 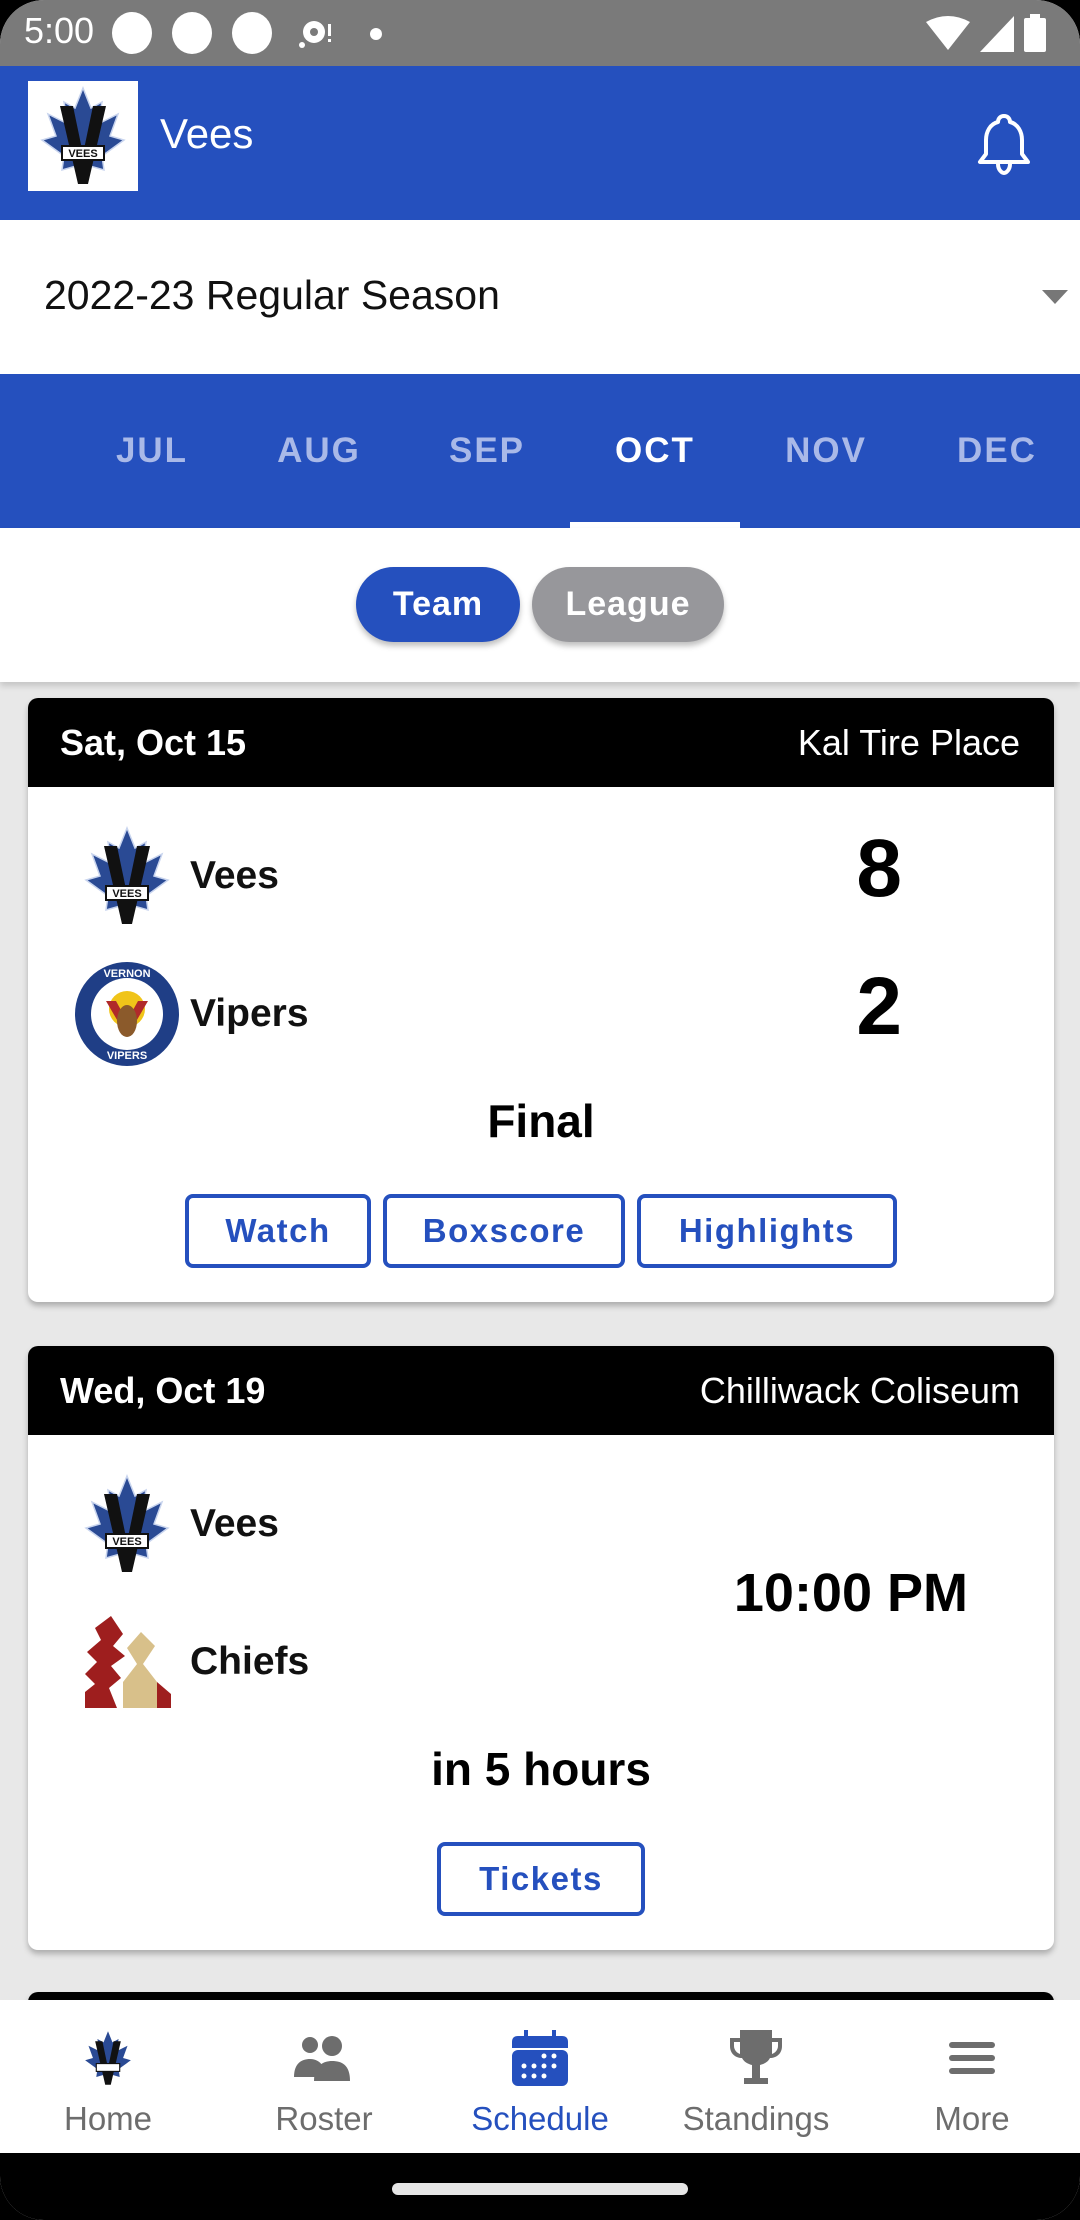 What do you see at coordinates (59, 30) in the screenshot?
I see `status-time: 5:00` at bounding box center [59, 30].